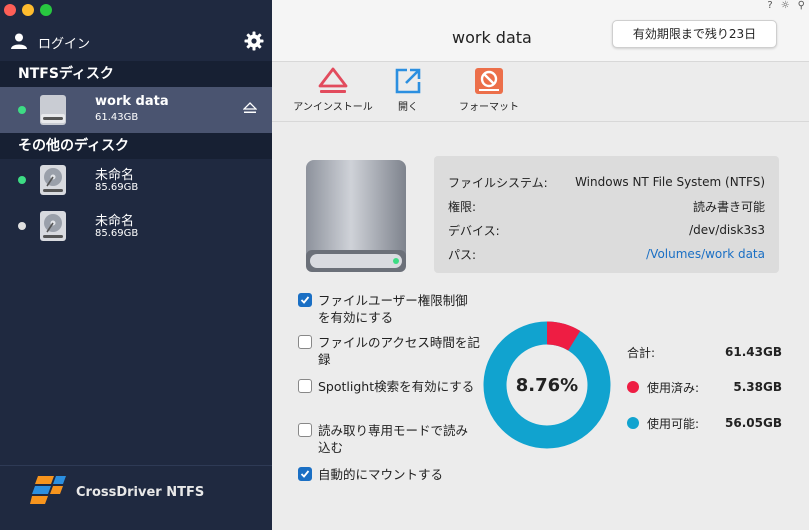 This screenshot has width=809, height=530. What do you see at coordinates (19, 42) in the screenshot?
I see `user-icon` at bounding box center [19, 42].